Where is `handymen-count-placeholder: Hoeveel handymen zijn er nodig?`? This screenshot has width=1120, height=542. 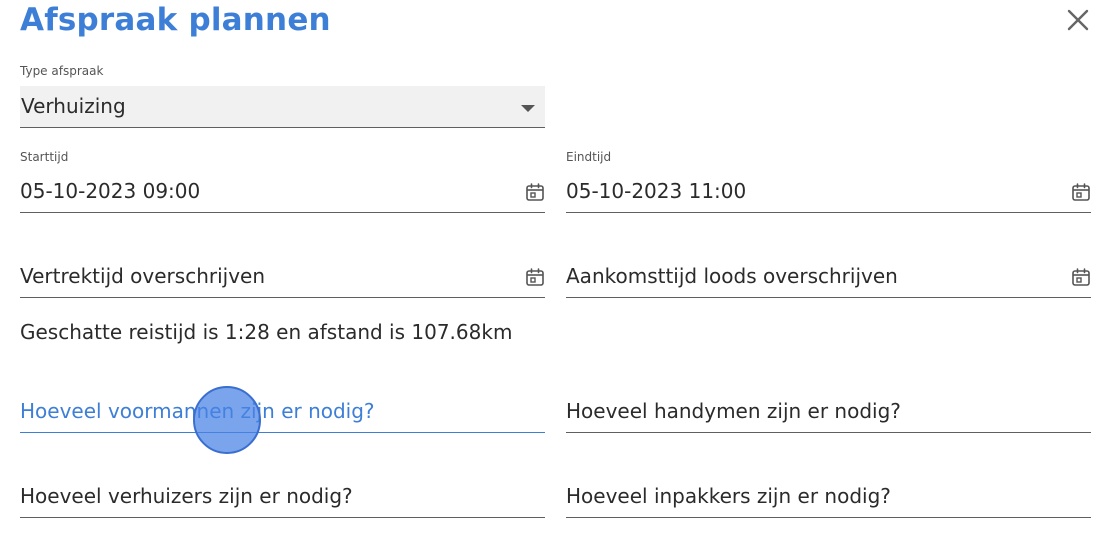
handymen-count-placeholder: Hoeveel handymen zijn er nodig? is located at coordinates (733, 411).